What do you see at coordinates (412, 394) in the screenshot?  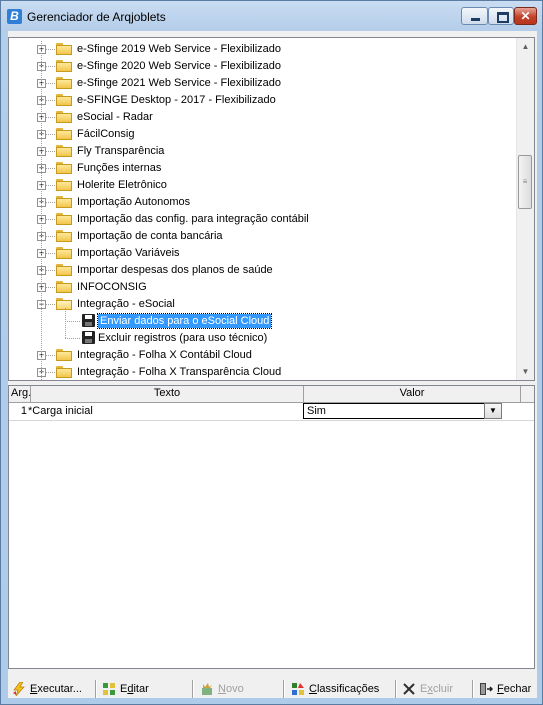 I see `column-header-value: Valor` at bounding box center [412, 394].